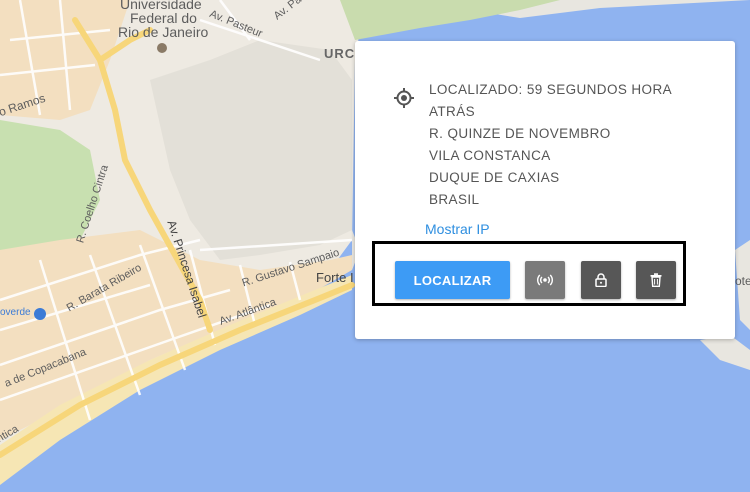 The height and width of the screenshot is (492, 750). I want to click on signal-broadcast-icon, so click(545, 280).